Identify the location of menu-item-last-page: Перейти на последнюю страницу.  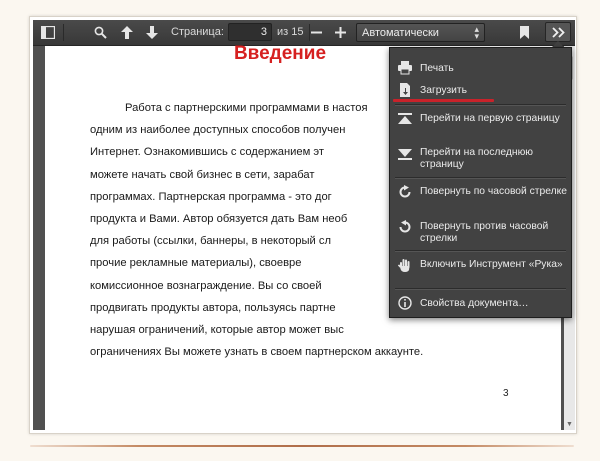
(480, 159).